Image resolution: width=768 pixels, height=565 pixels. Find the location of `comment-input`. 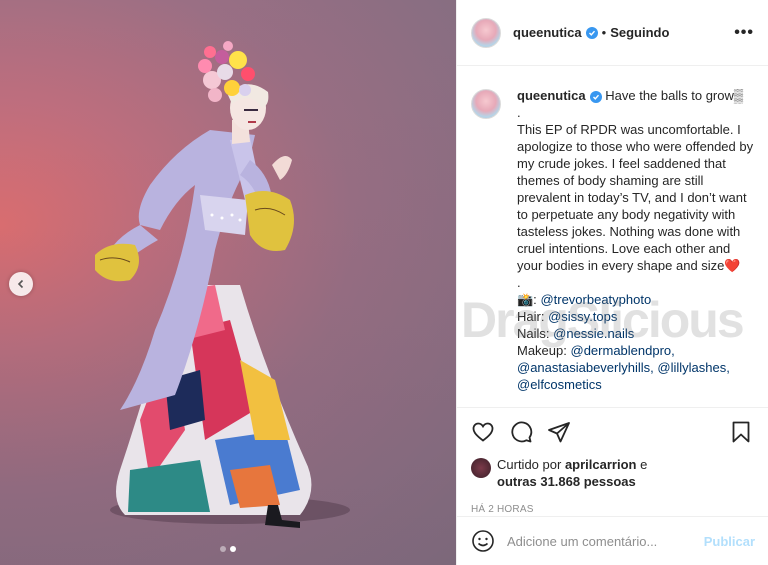

comment-input is located at coordinates (601, 541).